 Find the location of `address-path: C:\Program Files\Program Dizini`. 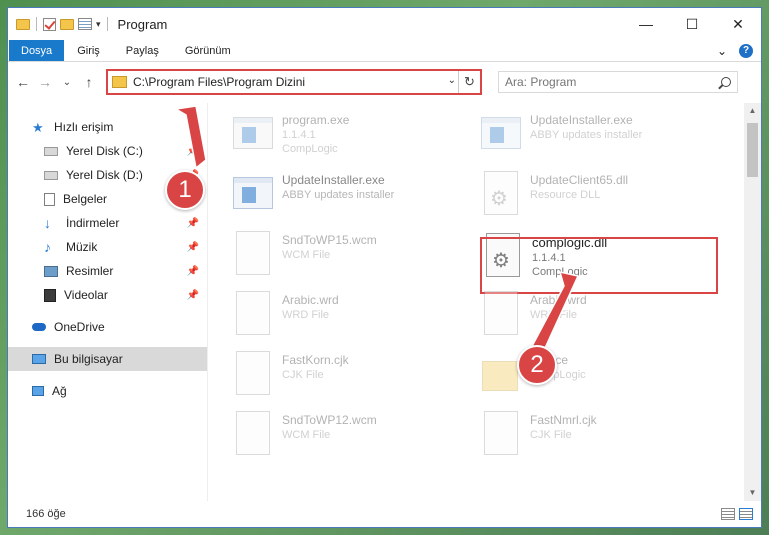

address-path: C:\Program Files\Program Dizini is located at coordinates (219, 82).